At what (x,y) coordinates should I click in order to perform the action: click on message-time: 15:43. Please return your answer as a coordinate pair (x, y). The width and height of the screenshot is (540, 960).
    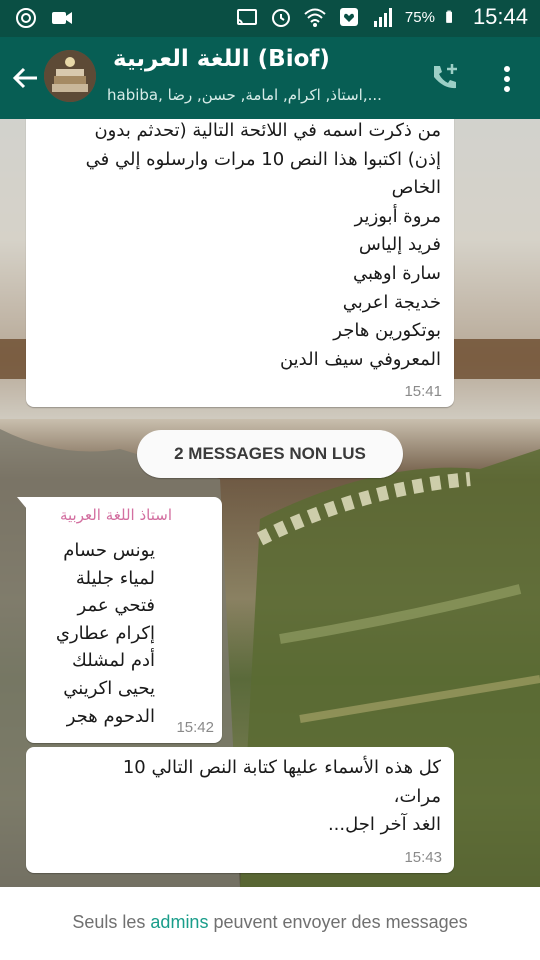
    Looking at the image, I should click on (423, 857).